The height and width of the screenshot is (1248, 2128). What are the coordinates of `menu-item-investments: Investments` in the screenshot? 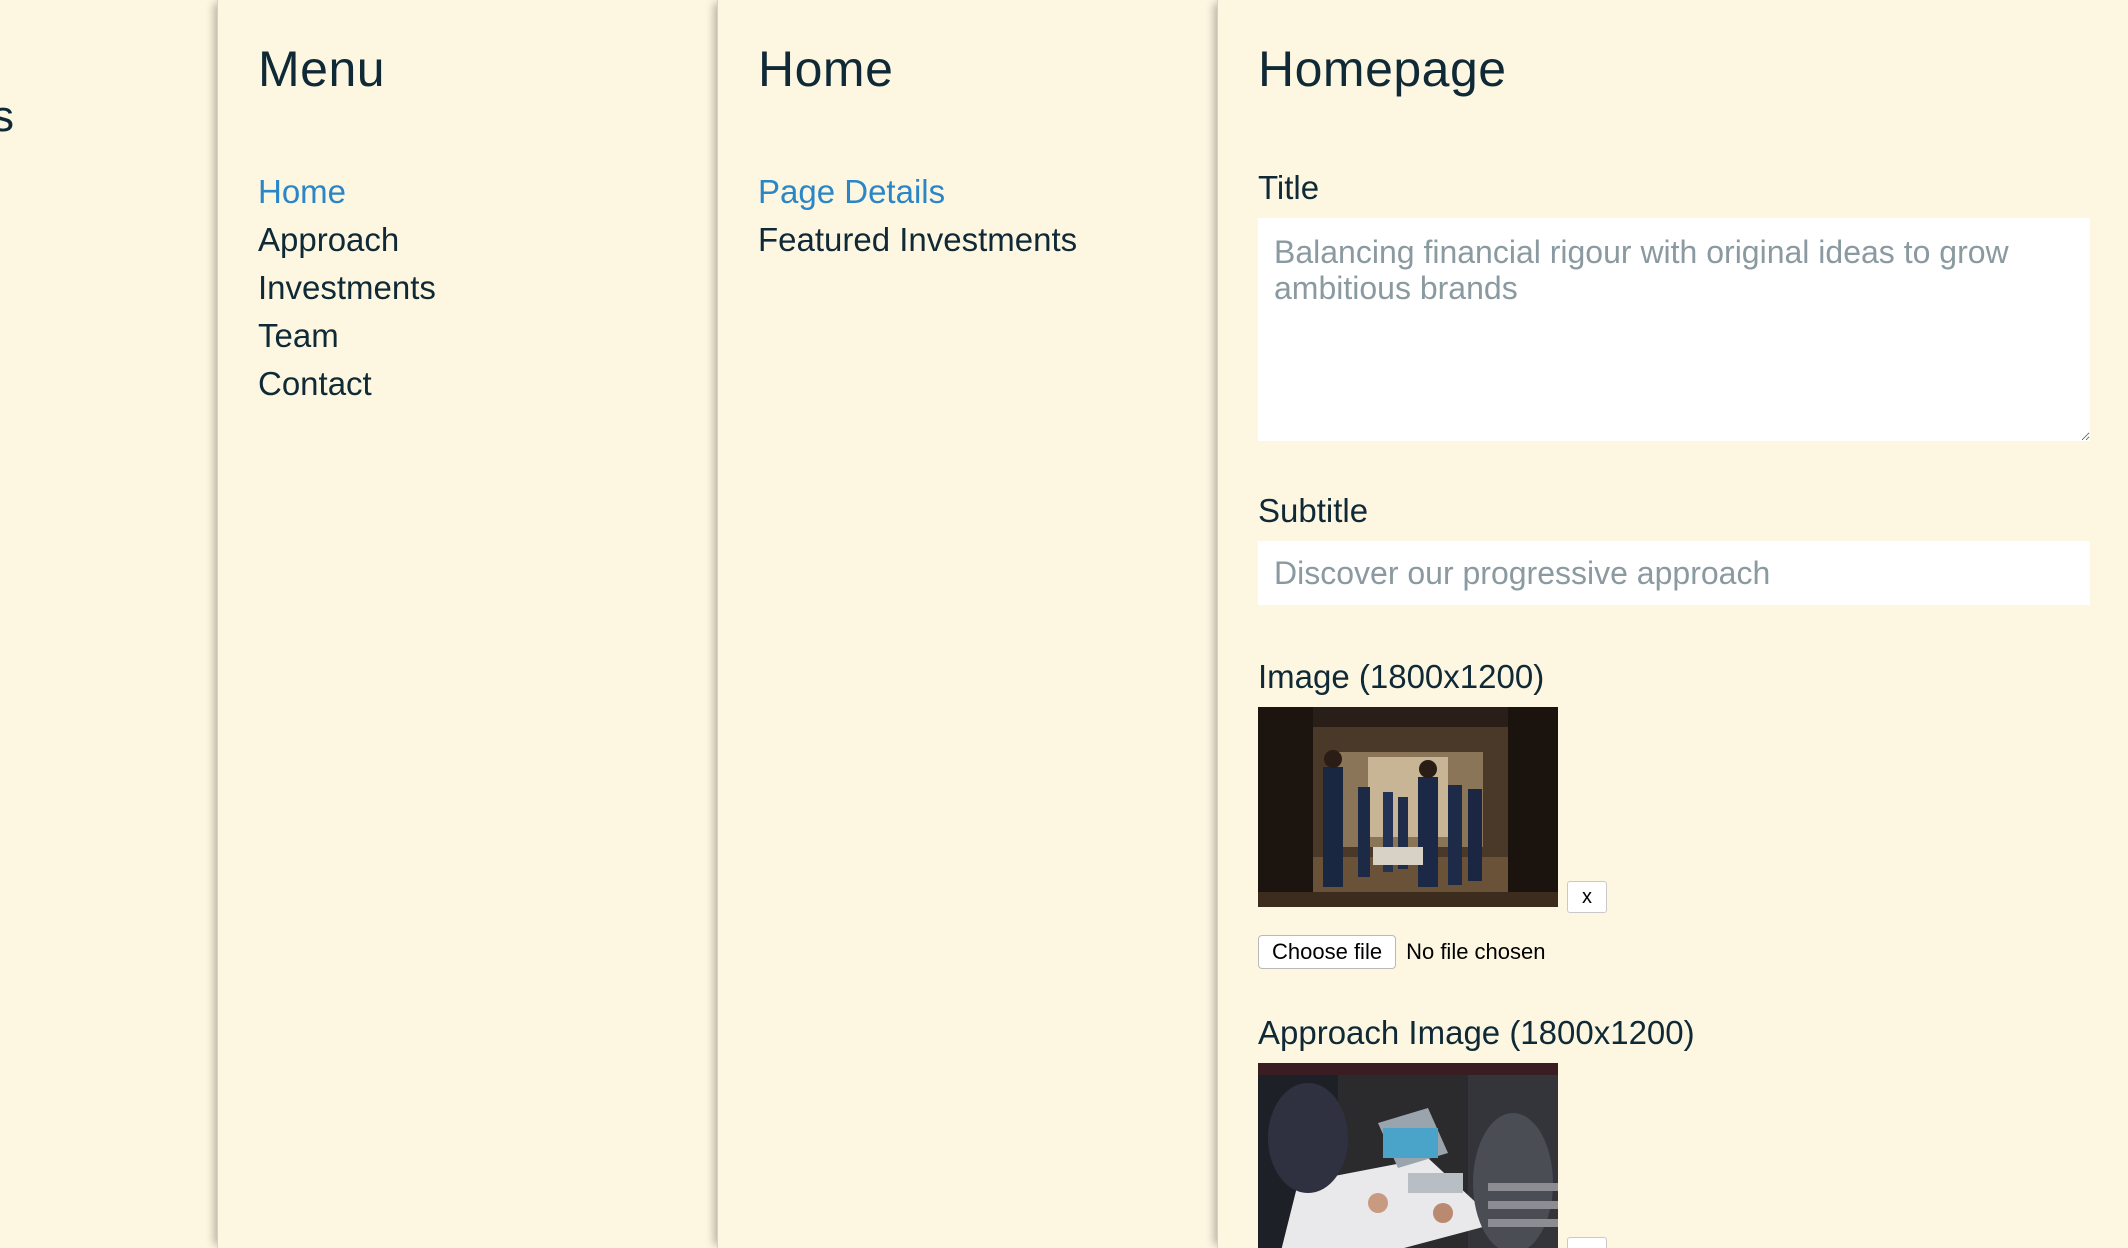 It's located at (347, 288).